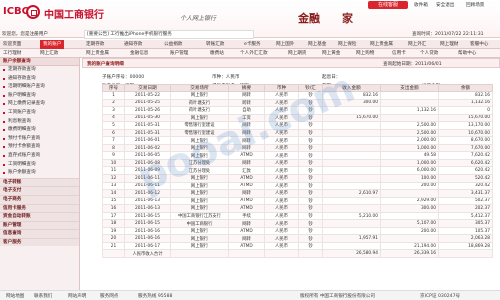  I want to click on nav2-credit-card: 信用卡, so click(399, 53).